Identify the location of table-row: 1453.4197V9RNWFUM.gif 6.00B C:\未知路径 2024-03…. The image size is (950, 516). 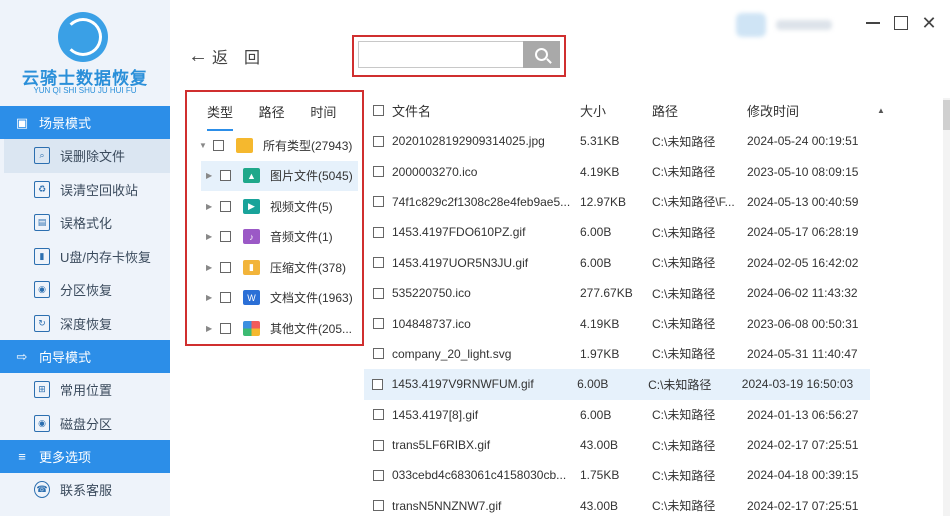
(617, 384).